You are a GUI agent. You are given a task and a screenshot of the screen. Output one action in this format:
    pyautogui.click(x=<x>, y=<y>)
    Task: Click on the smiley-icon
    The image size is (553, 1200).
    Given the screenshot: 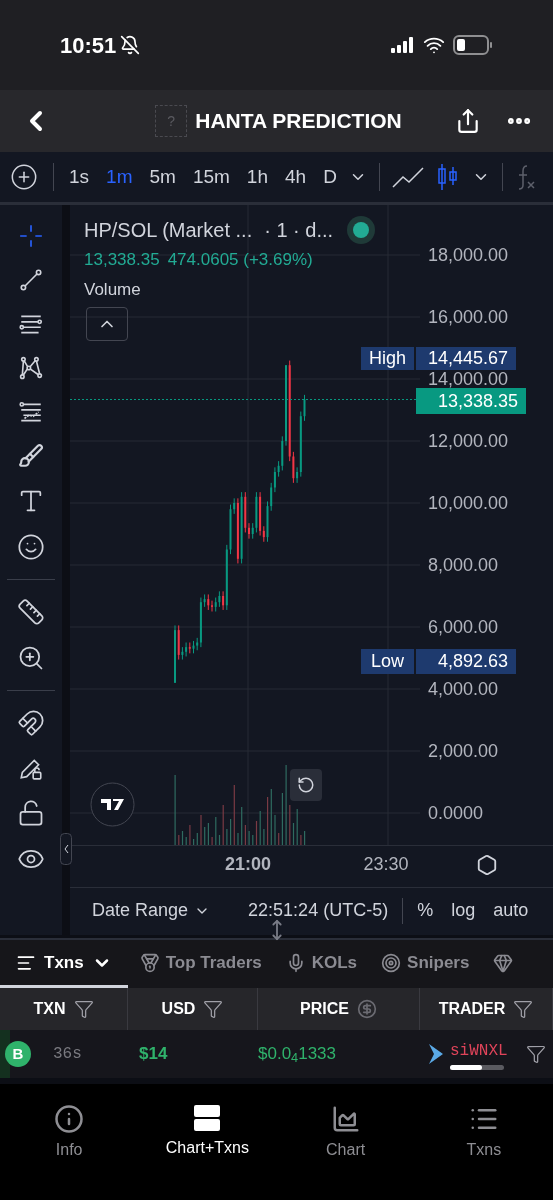 What is the action you would take?
    pyautogui.click(x=31, y=547)
    